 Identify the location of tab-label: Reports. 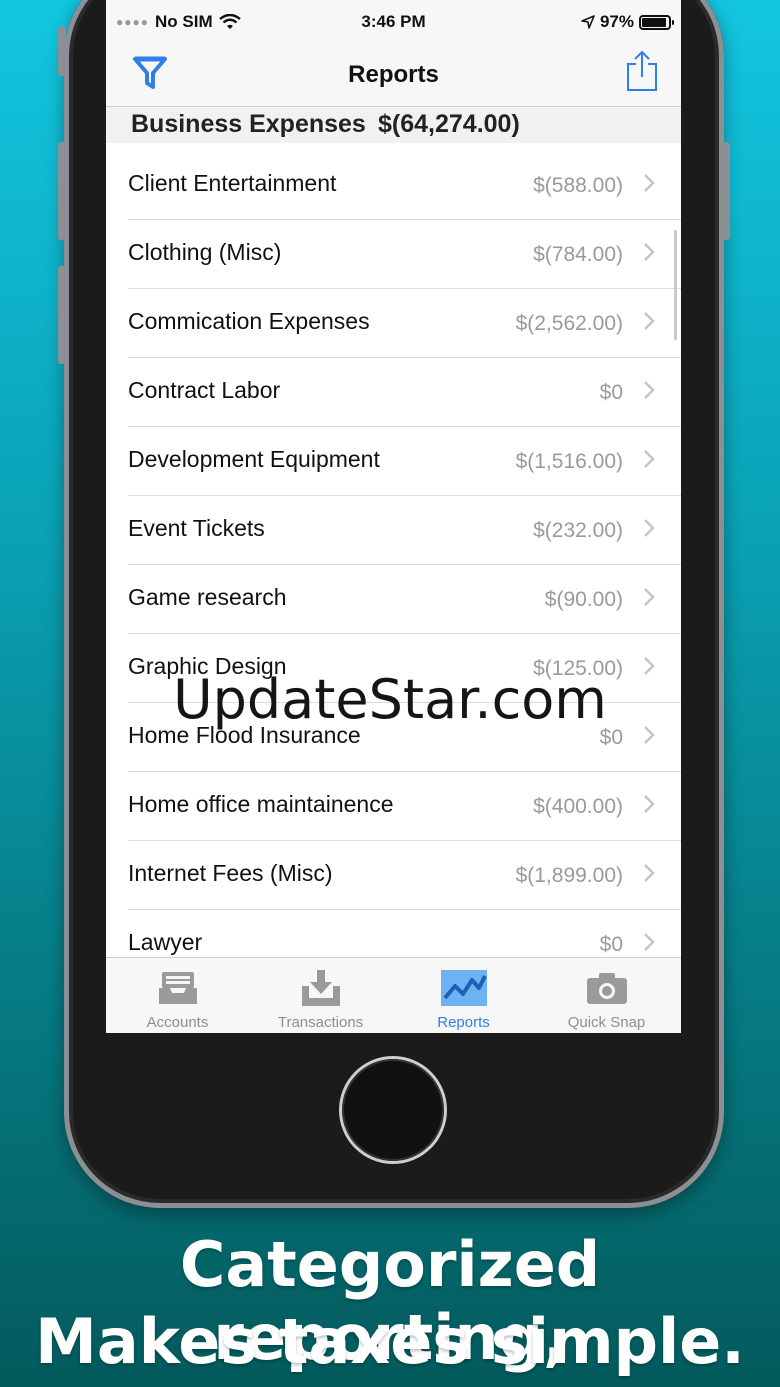
(463, 1022).